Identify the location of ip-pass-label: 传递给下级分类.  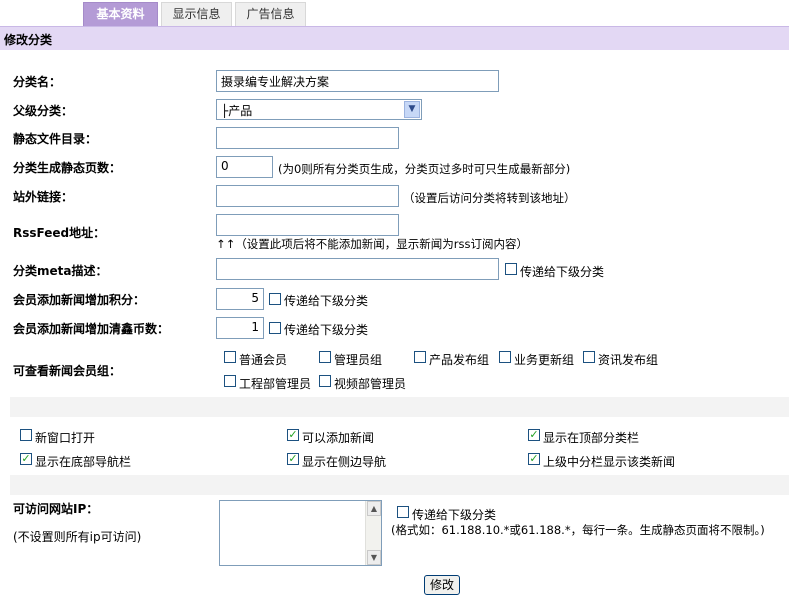
(454, 515).